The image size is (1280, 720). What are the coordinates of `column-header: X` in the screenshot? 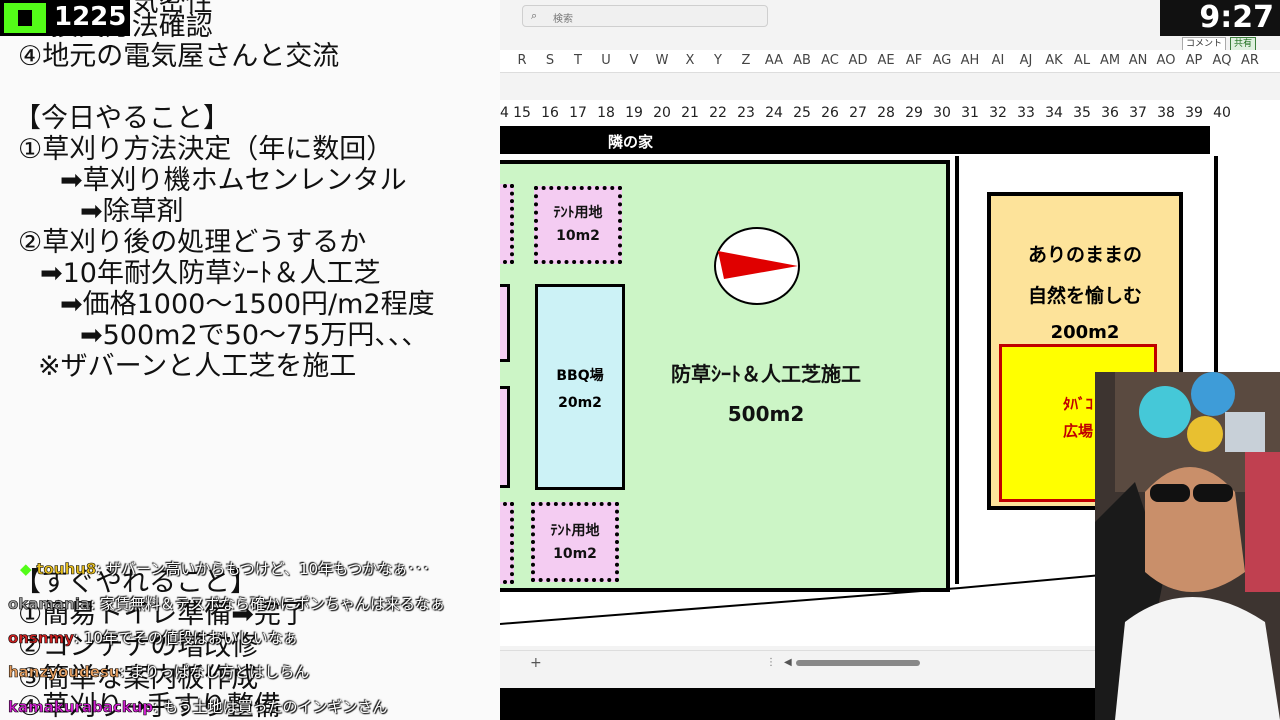 It's located at (690, 60).